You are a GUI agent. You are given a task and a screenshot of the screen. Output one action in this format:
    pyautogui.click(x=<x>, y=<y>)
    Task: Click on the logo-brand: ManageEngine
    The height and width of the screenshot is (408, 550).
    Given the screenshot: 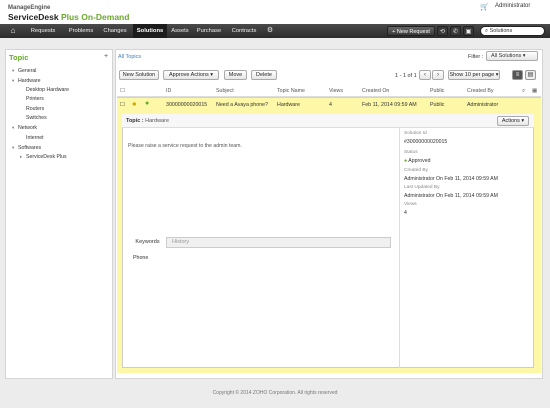 What is the action you would take?
    pyautogui.click(x=29, y=8)
    